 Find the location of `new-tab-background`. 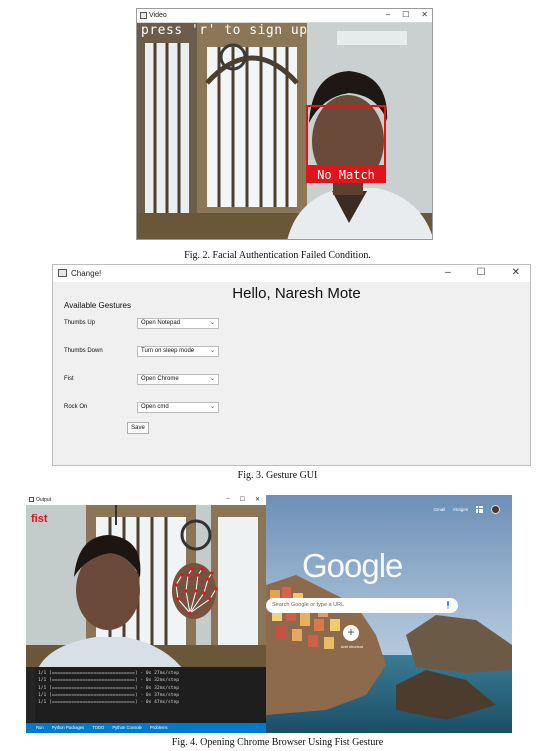

new-tab-background is located at coordinates (389, 614).